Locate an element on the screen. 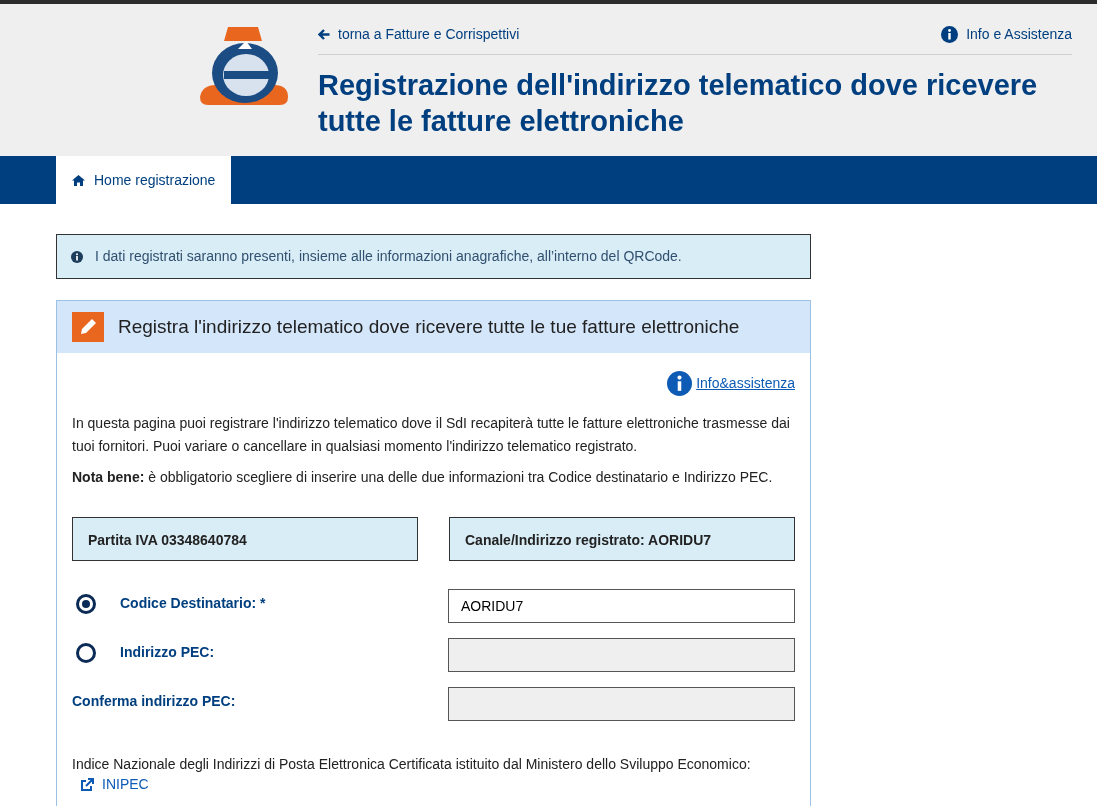  pencil-icon is located at coordinates (88, 327).